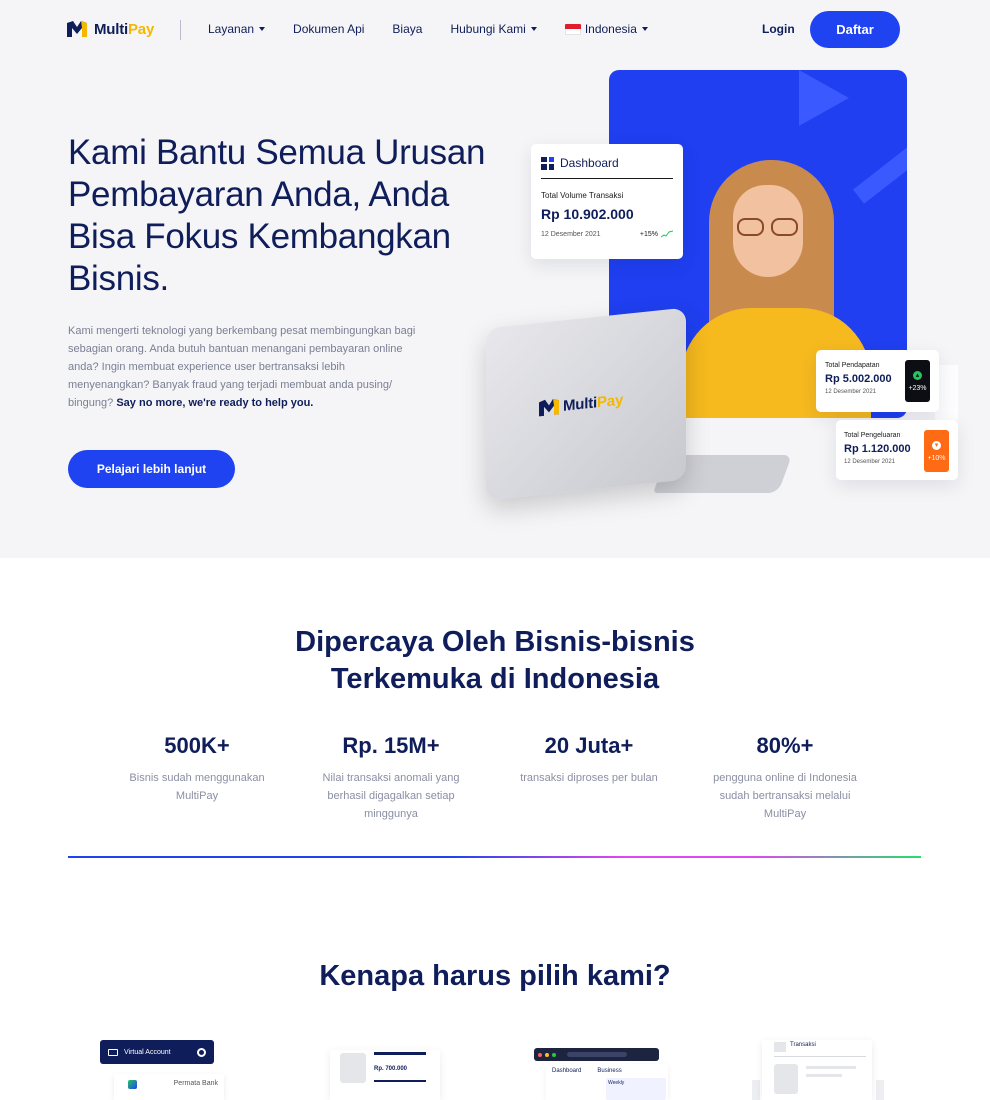 This screenshot has width=990, height=1100. What do you see at coordinates (778, 29) in the screenshot?
I see `login-link: Login` at bounding box center [778, 29].